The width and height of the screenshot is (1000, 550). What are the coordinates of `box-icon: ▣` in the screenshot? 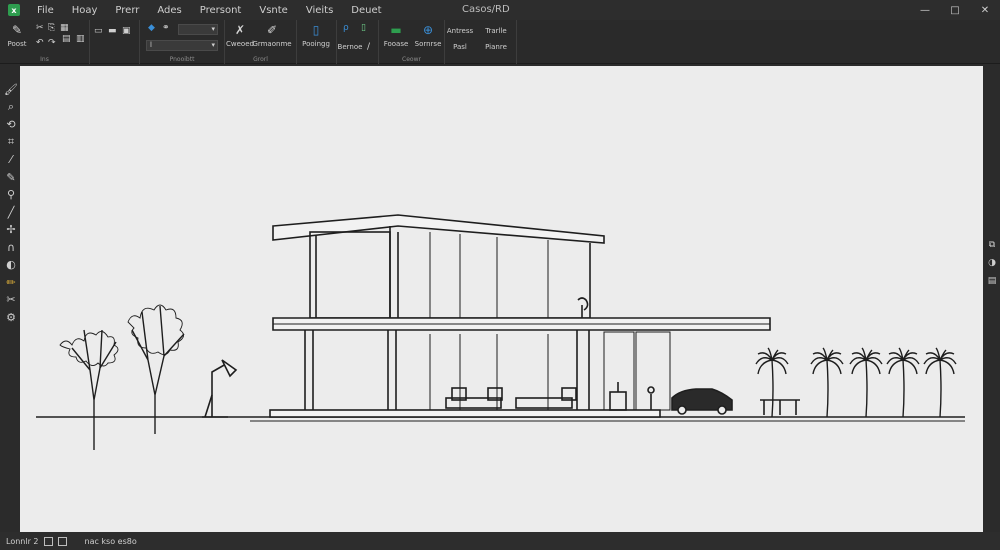 It's located at (126, 31).